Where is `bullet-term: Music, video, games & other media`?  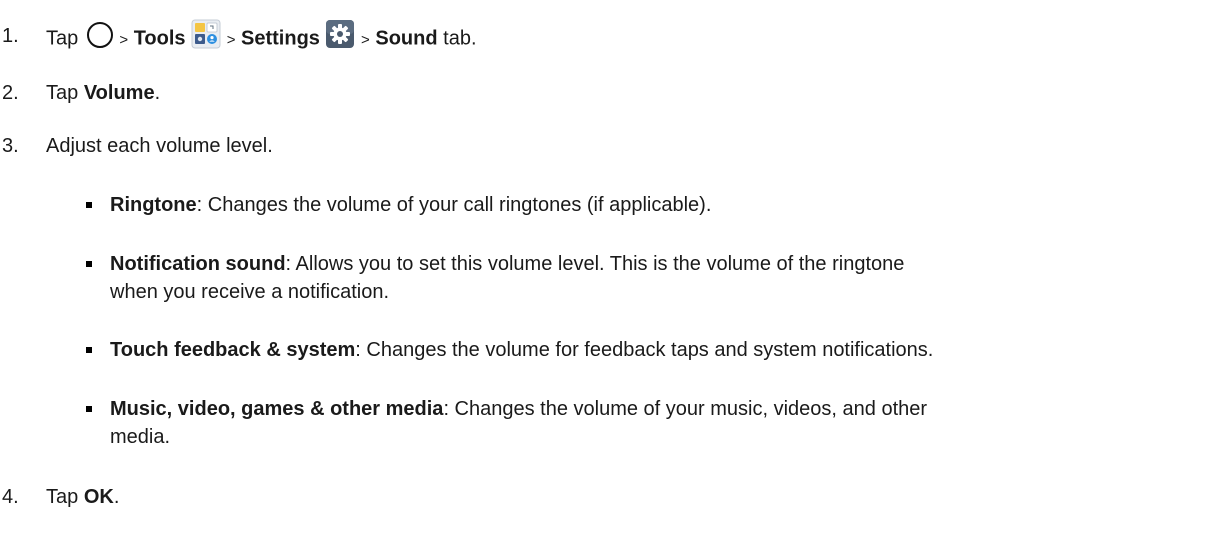 bullet-term: Music, video, games & other media is located at coordinates (277, 409).